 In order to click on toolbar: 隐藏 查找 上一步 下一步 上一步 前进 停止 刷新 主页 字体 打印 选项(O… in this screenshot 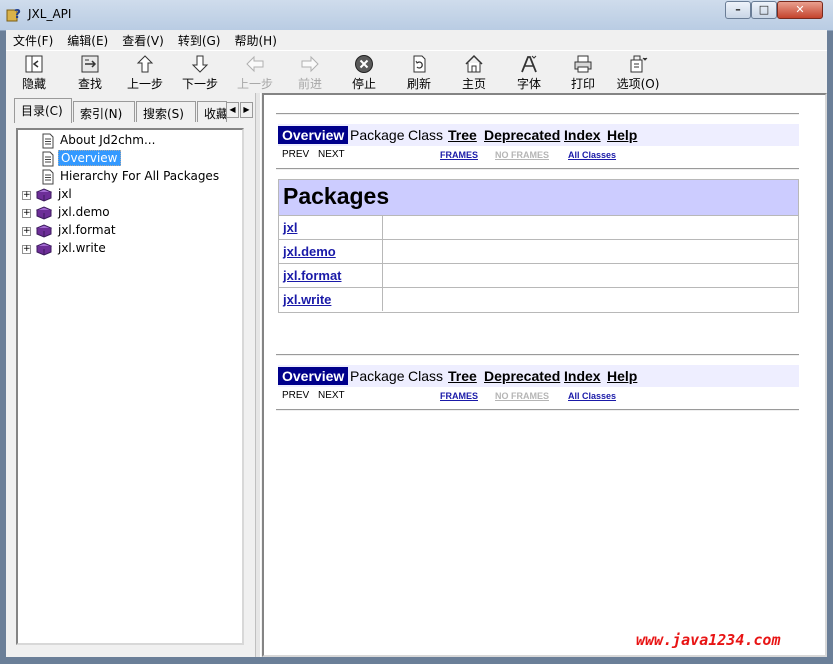, I will do `click(416, 72)`.